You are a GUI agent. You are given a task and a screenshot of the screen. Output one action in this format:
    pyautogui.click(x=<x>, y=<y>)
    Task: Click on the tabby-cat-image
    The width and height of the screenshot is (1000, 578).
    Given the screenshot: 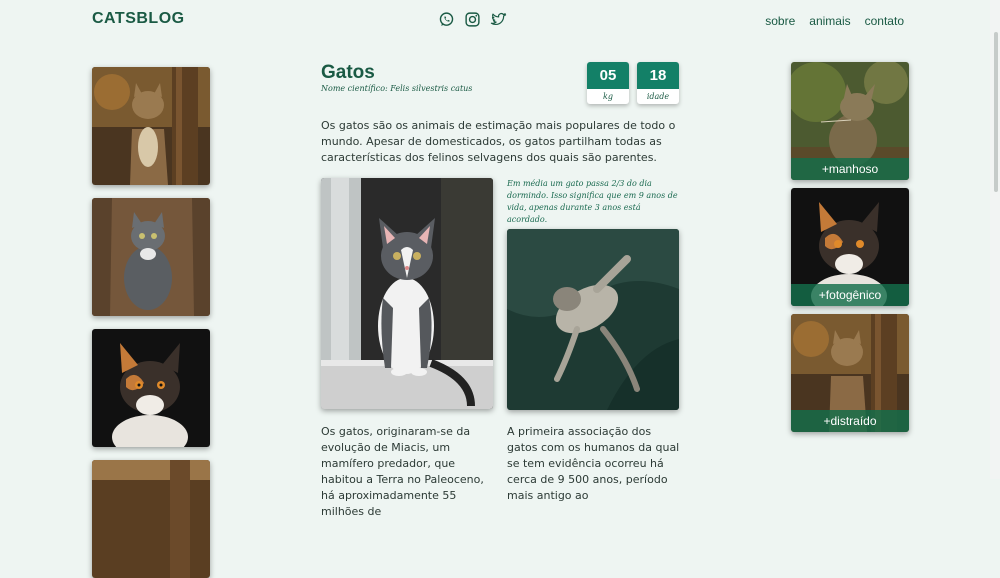 What is the action you would take?
    pyautogui.click(x=151, y=126)
    